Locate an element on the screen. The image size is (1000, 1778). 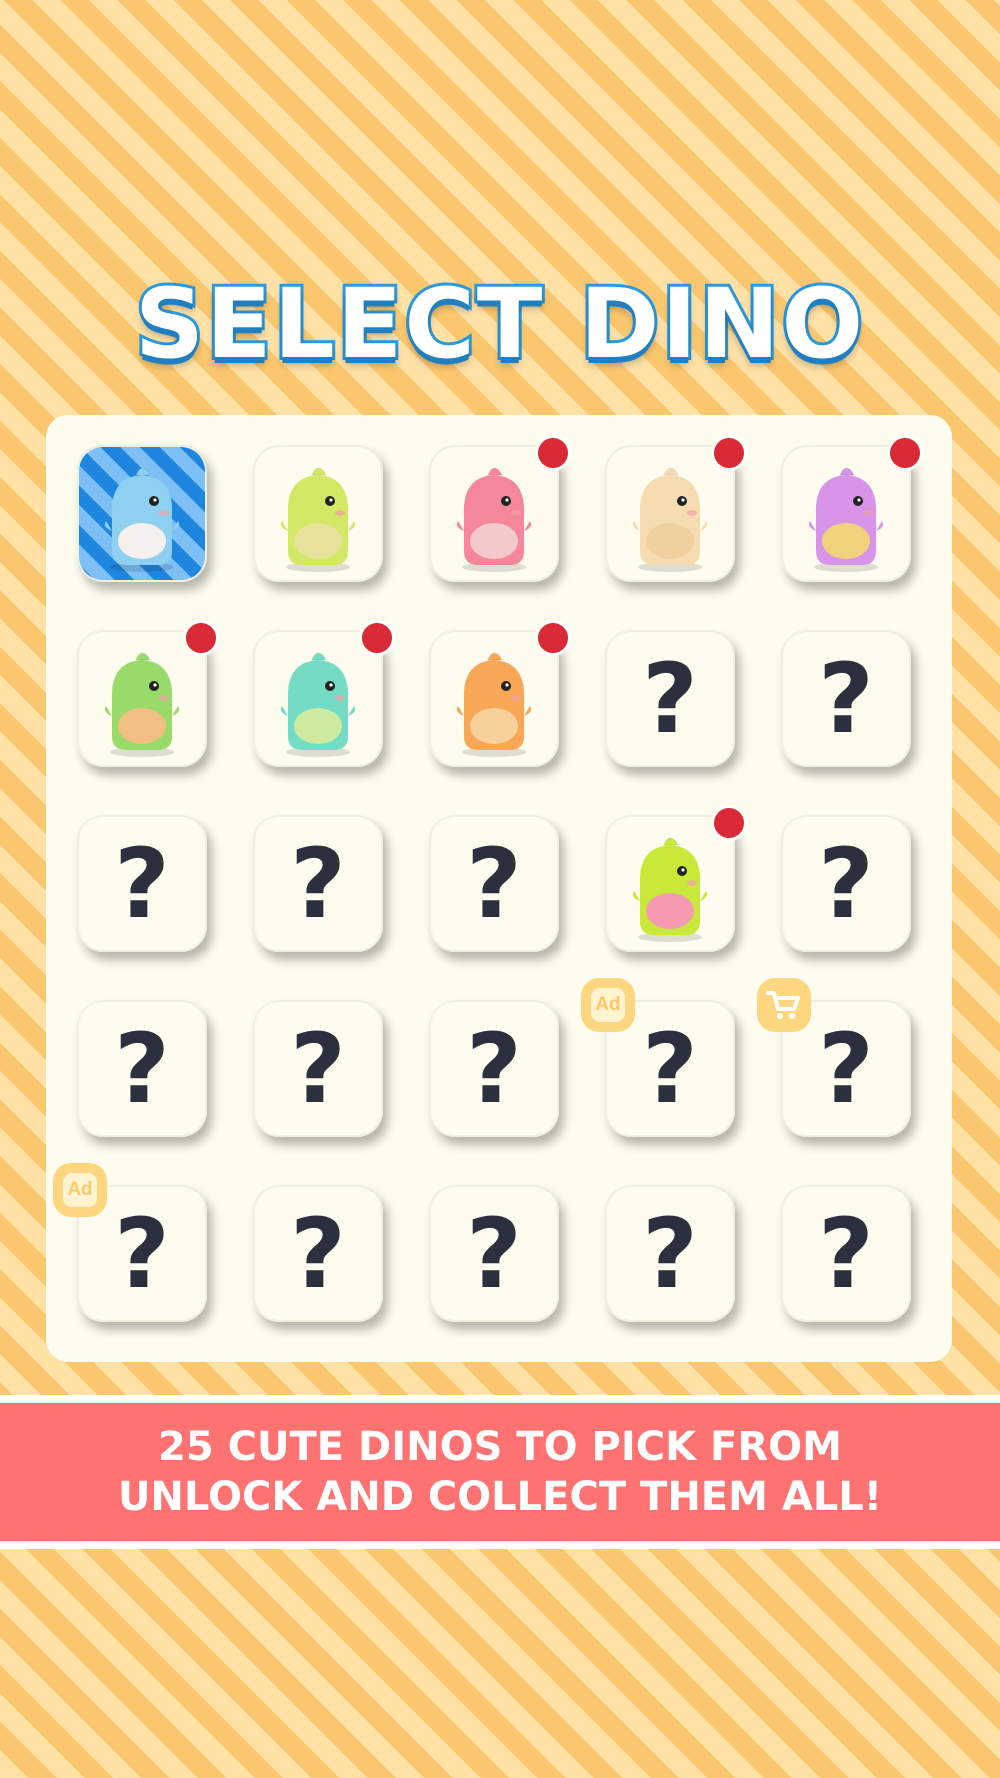
selected-dino-slot is located at coordinates (142, 513).